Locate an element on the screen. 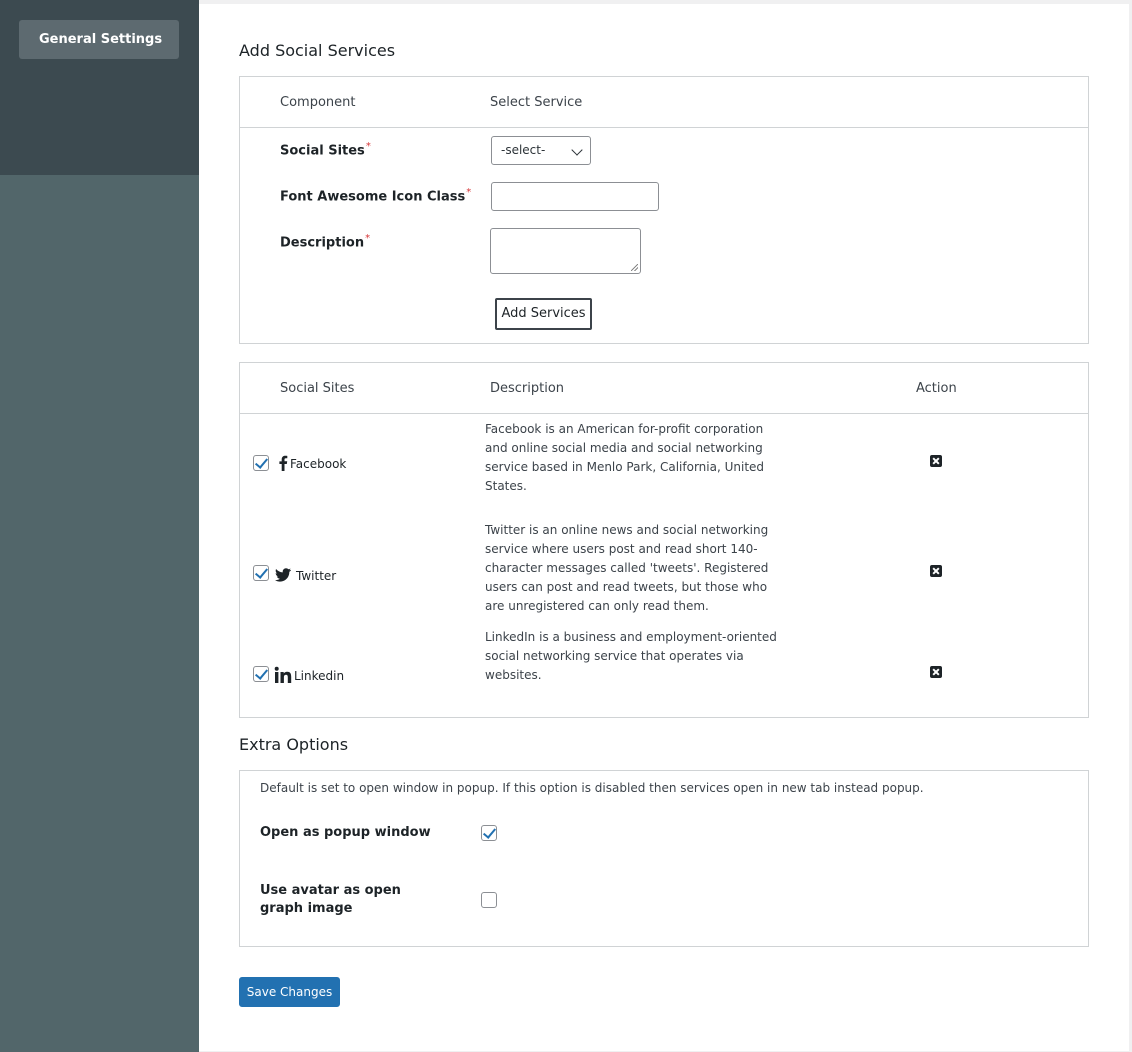 The width and height of the screenshot is (1132, 1052). component-column-header: Component is located at coordinates (318, 102).